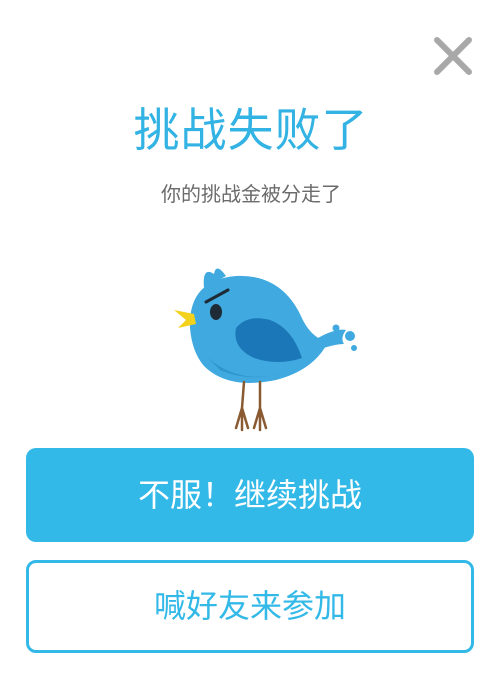 The height and width of the screenshot is (697, 502). Describe the element at coordinates (251, 130) in the screenshot. I see `page-title: 挑战失败了` at that location.